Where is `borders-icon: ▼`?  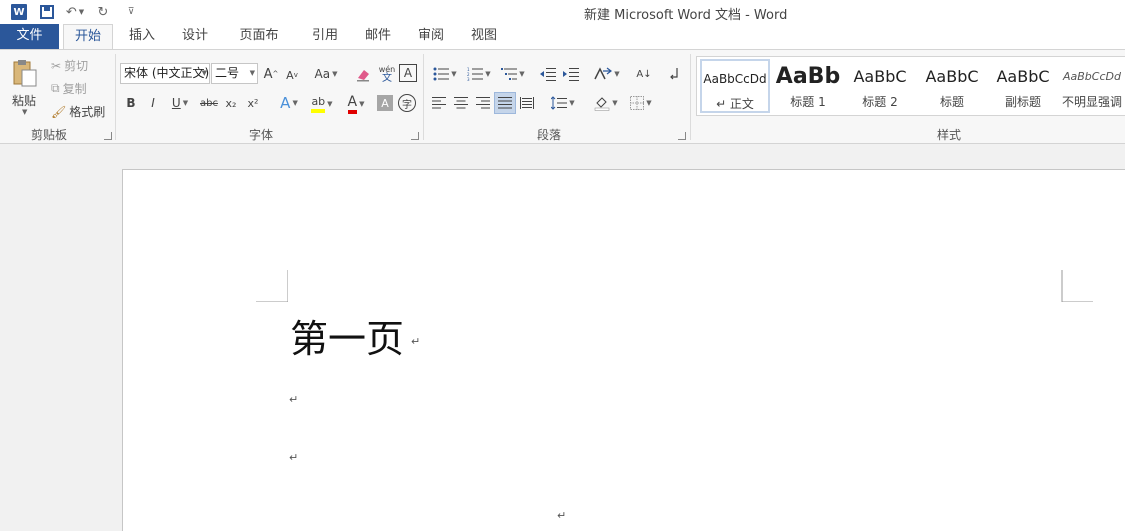 borders-icon: ▼ is located at coordinates (641, 103).